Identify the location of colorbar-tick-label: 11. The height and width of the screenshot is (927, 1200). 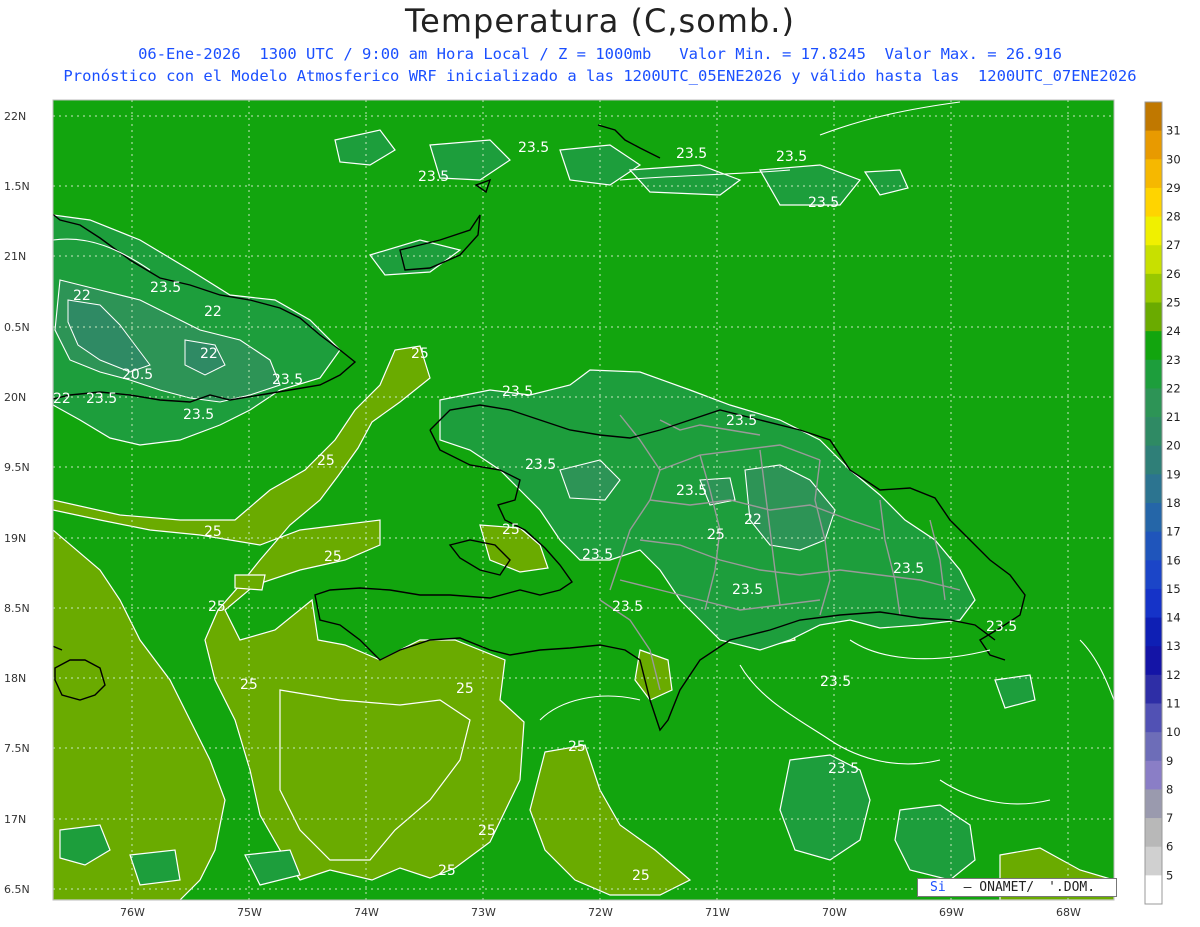
(1173, 704).